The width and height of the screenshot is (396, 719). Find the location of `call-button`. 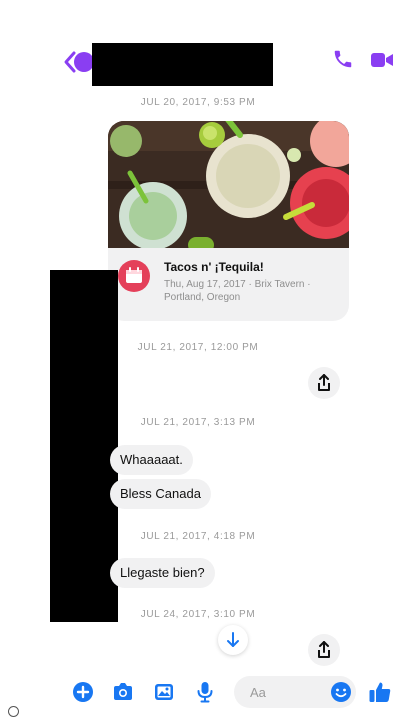

call-button is located at coordinates (343, 59).